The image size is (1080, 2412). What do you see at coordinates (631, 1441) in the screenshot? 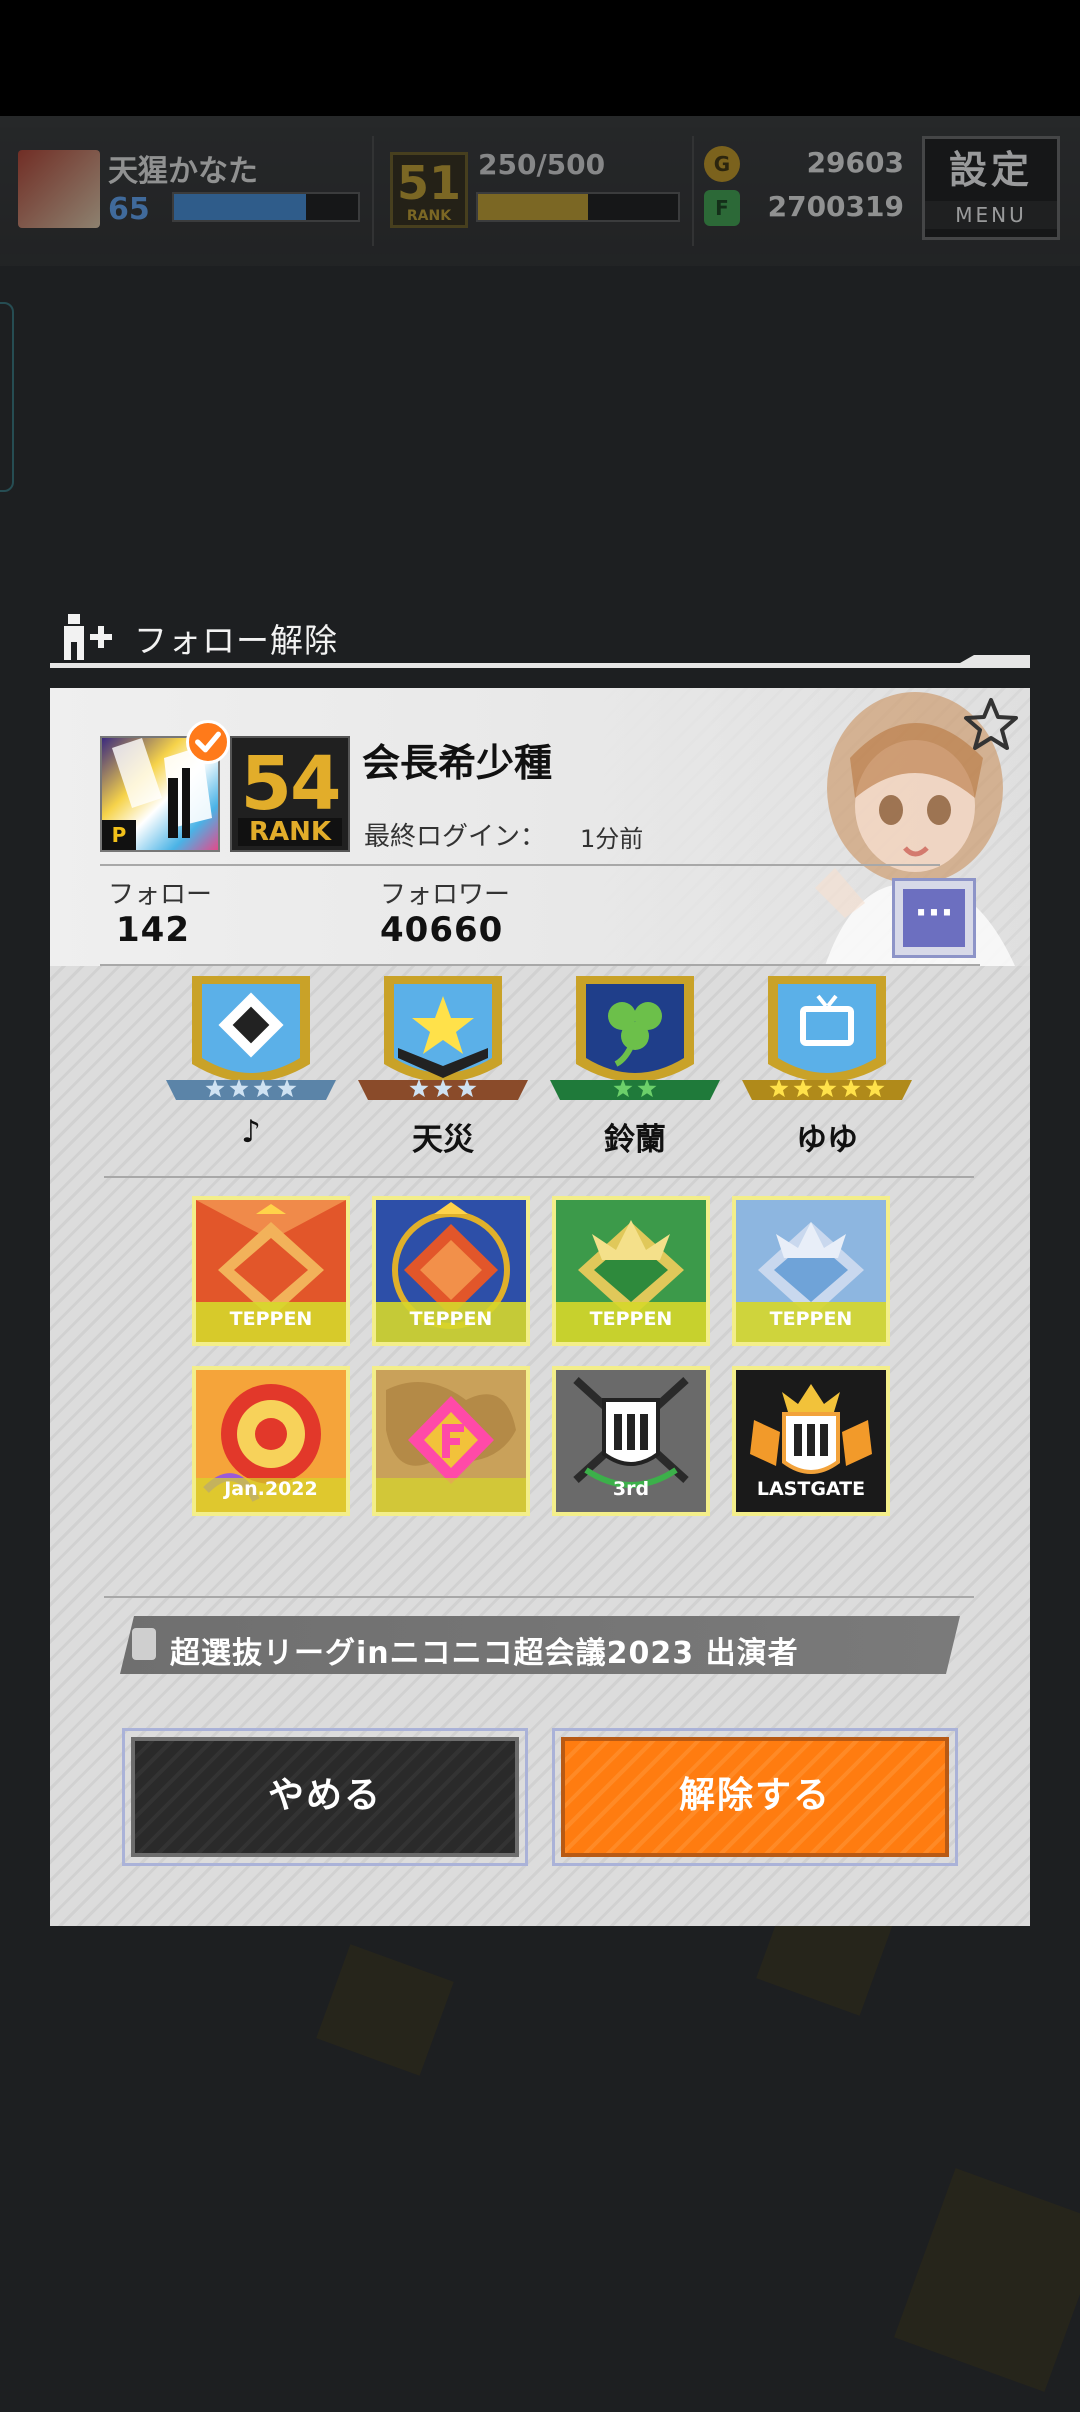
I see `achievement-medal: 3rd` at bounding box center [631, 1441].